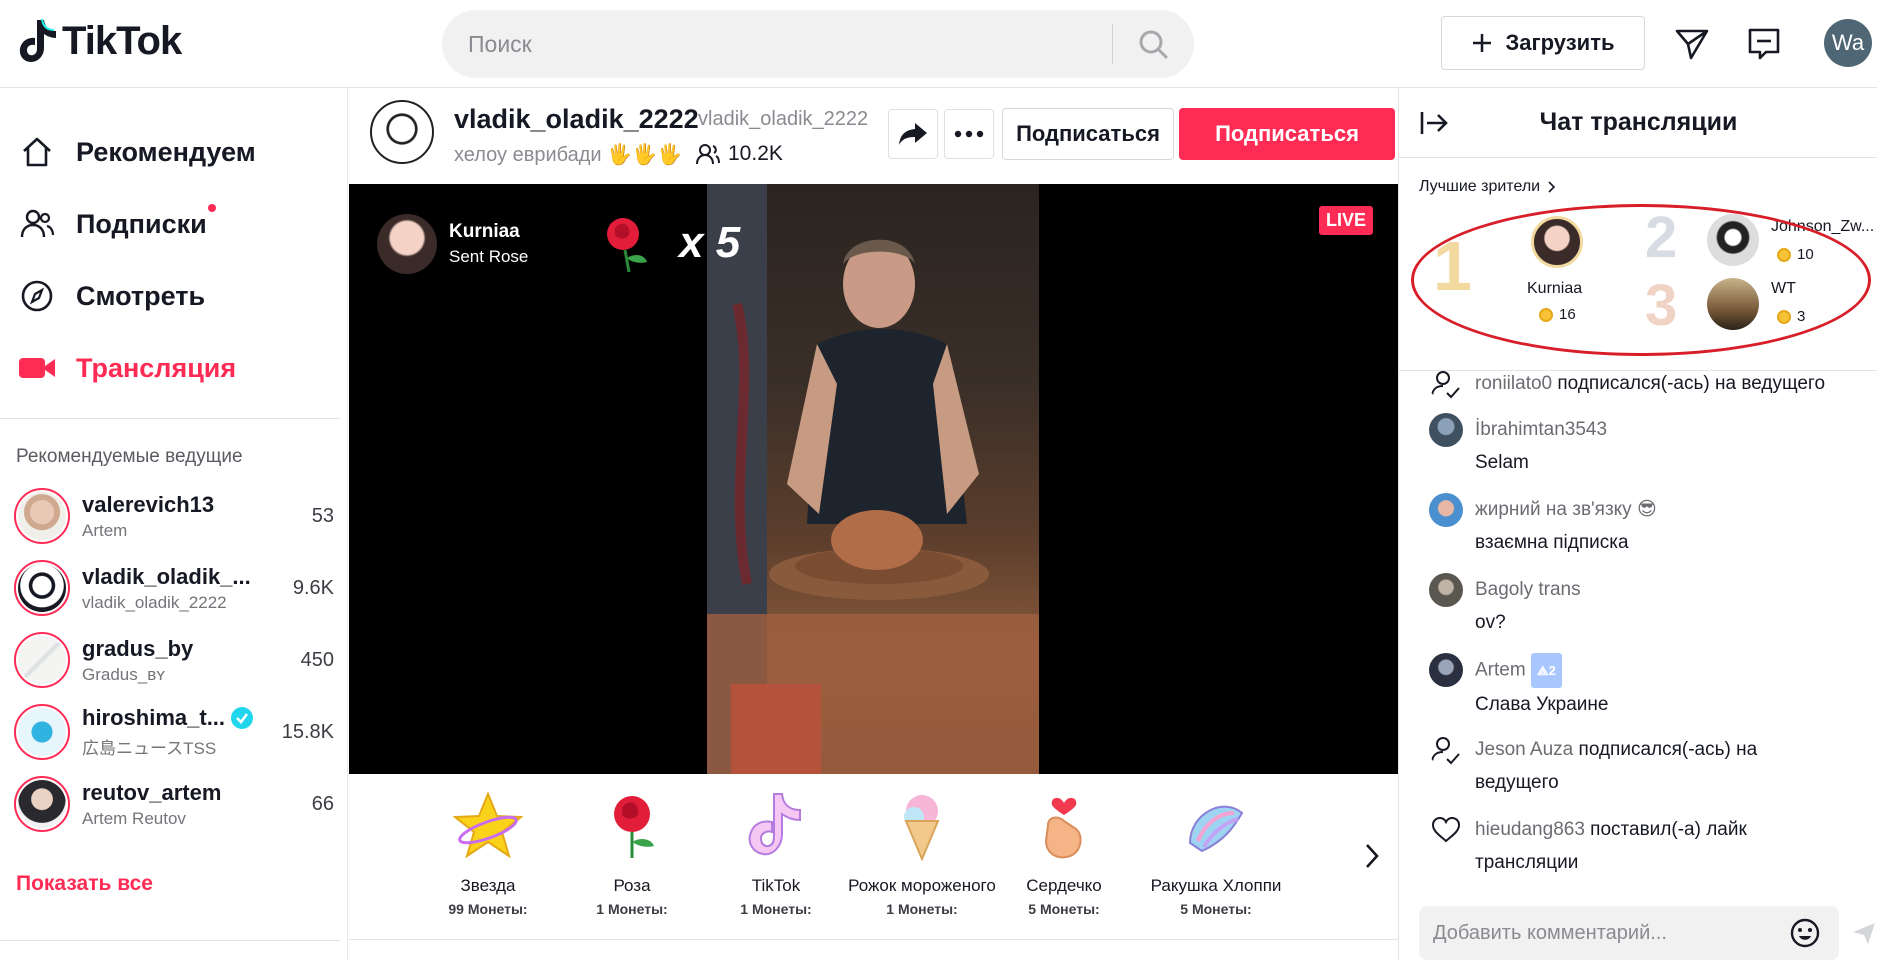  Describe the element at coordinates (776, 852) in the screenshot. I see `gift-item-tiktok: TikTok 1 Монеты:` at that location.